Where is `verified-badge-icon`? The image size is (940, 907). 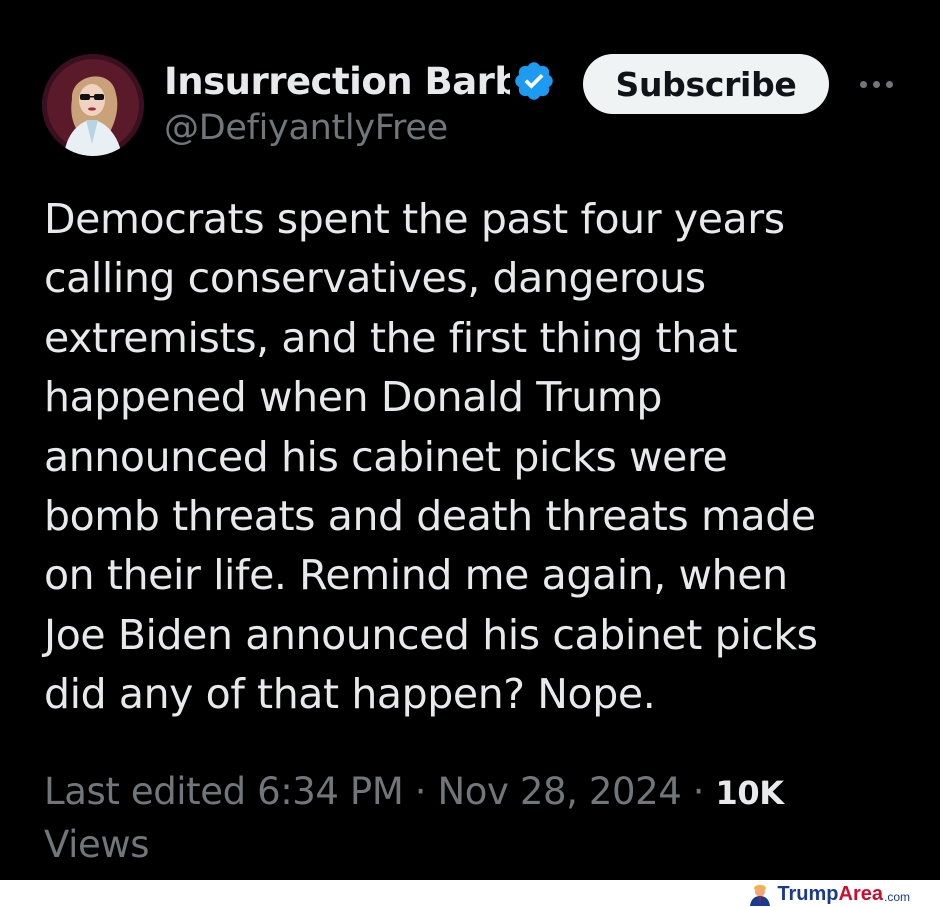 verified-badge-icon is located at coordinates (534, 81).